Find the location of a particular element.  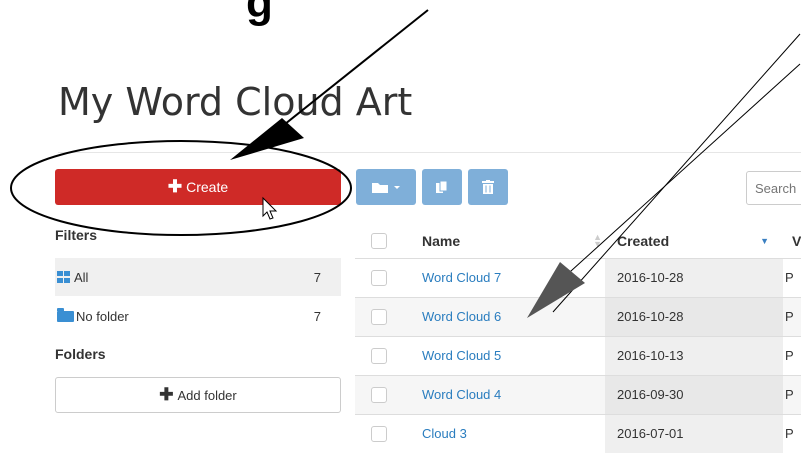

filters-heading: Filters is located at coordinates (76, 235).